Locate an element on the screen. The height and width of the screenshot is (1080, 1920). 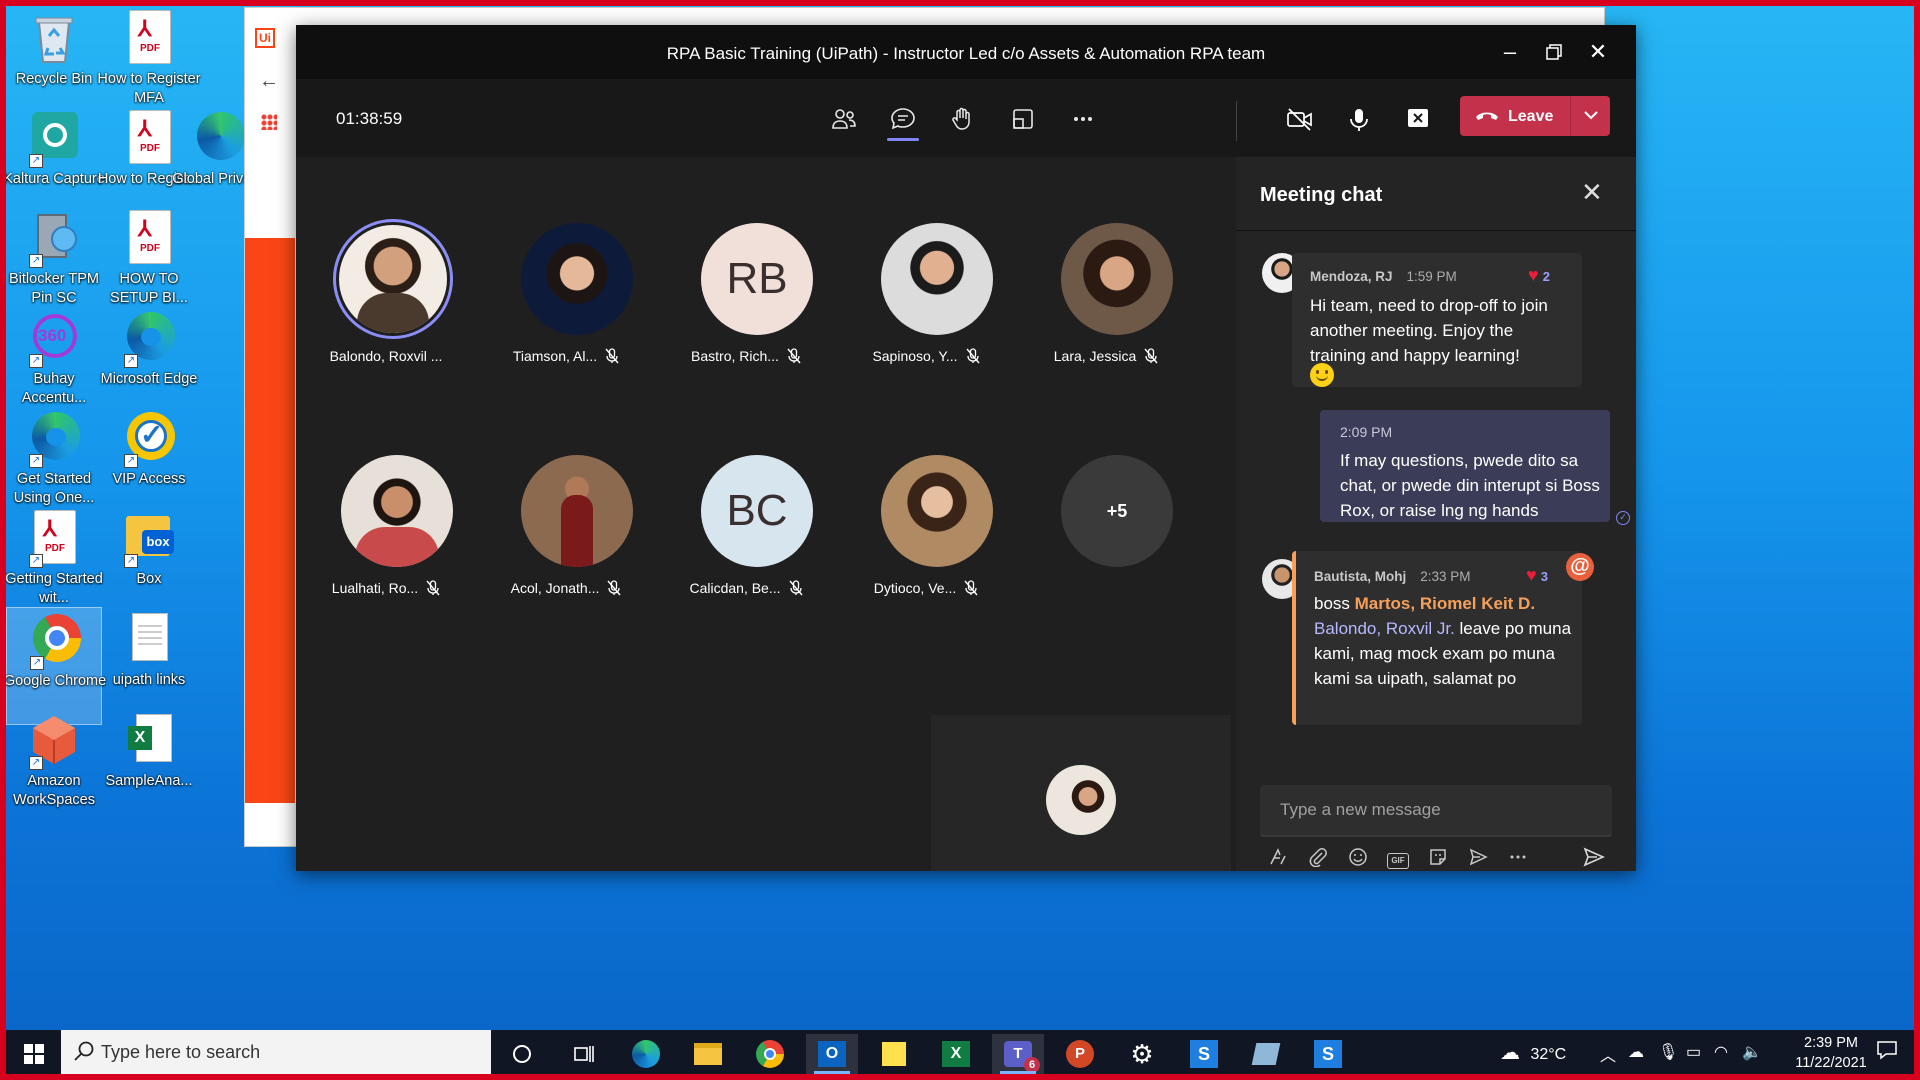
show-hidden-icons-chevron-up-icon: ︿ is located at coordinates (1608, 1054).